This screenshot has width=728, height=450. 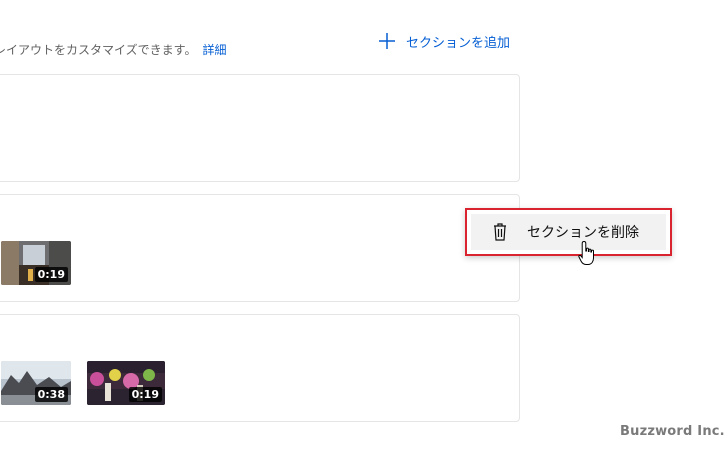 What do you see at coordinates (98, 50) in the screenshot?
I see `description-text: レイアウトをカスタマイズできます。` at bounding box center [98, 50].